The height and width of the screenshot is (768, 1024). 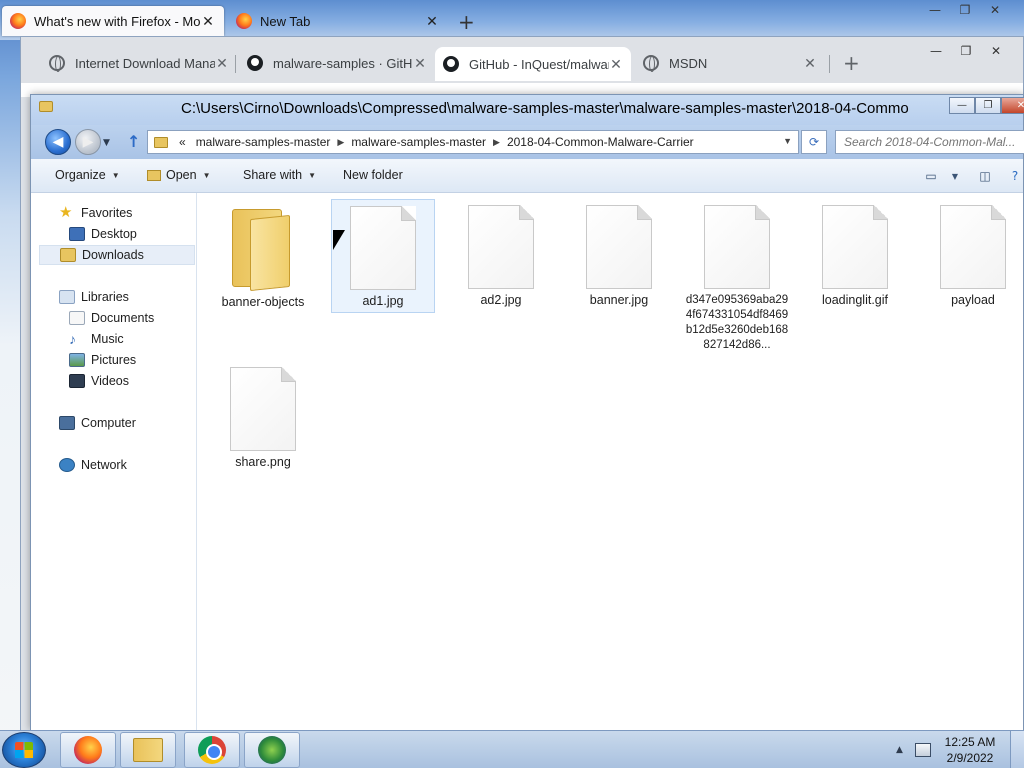 What do you see at coordinates (600, 142) in the screenshot?
I see `breadcrumb-item: 2018-04-Common-Malware-Carrier` at bounding box center [600, 142].